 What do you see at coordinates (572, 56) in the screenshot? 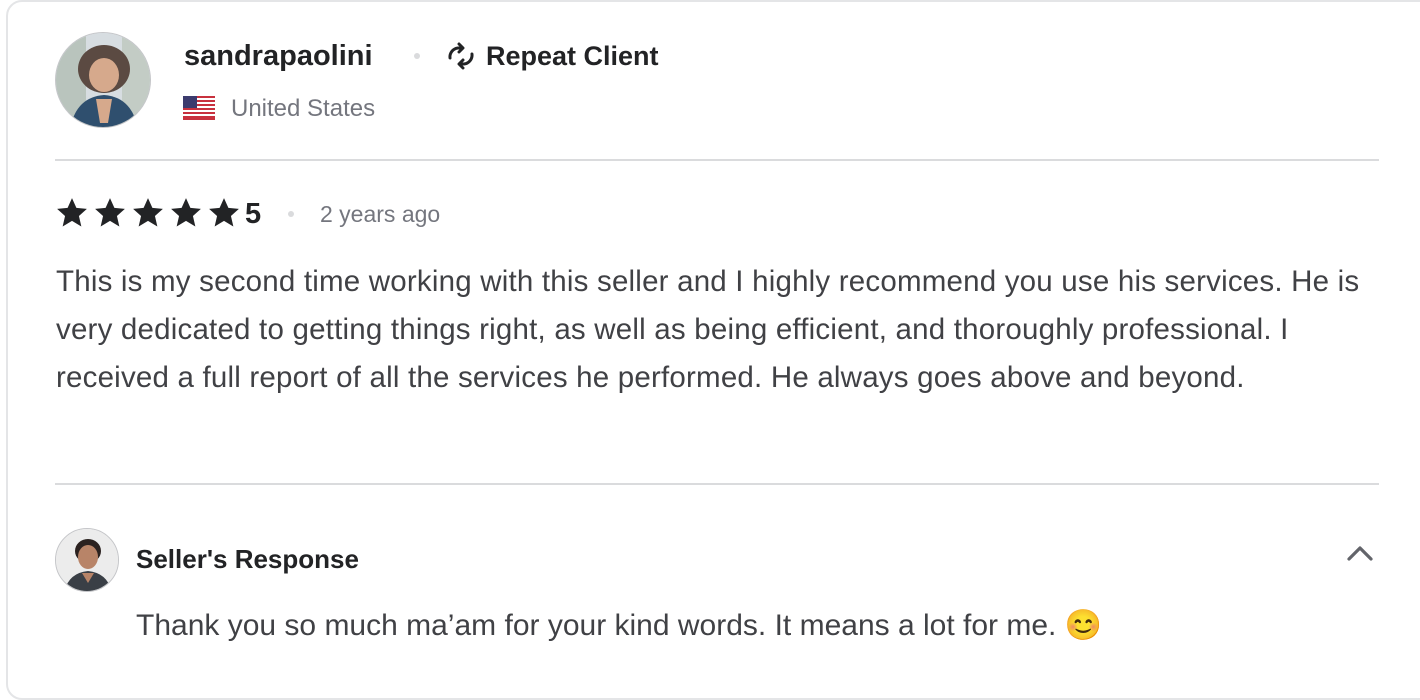
I see `repeat-client-badge: Repeat Client` at bounding box center [572, 56].